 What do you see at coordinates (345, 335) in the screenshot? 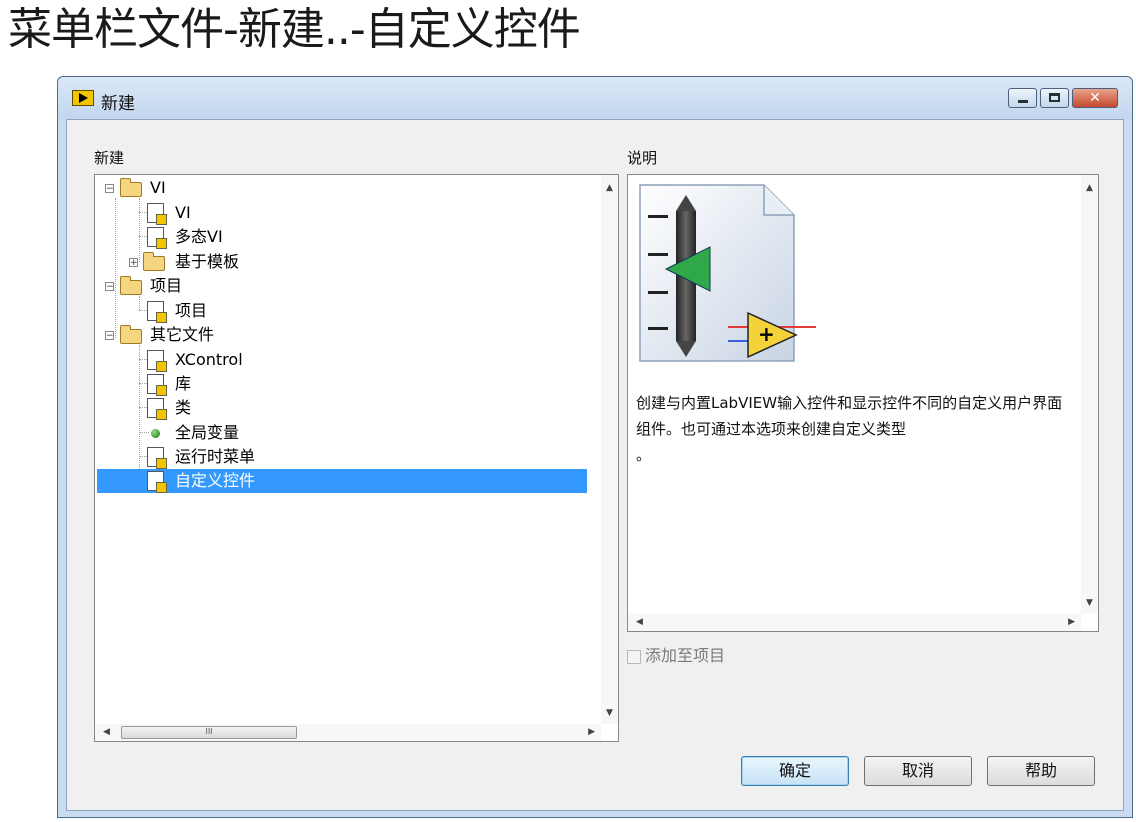
I see `tree-item-other-files-folder: − 其它文件` at bounding box center [345, 335].